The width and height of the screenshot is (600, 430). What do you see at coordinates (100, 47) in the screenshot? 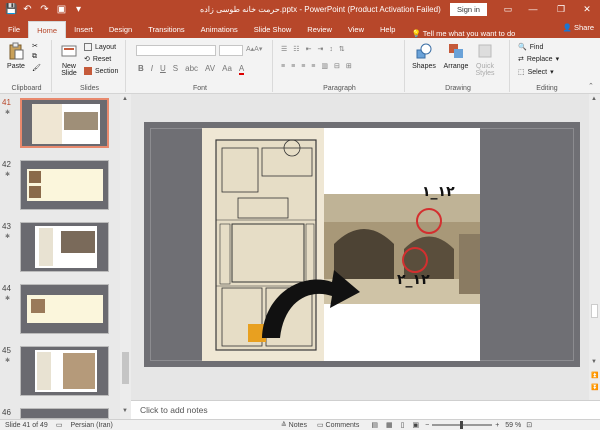
I see `layout-button: Layout` at bounding box center [100, 47].